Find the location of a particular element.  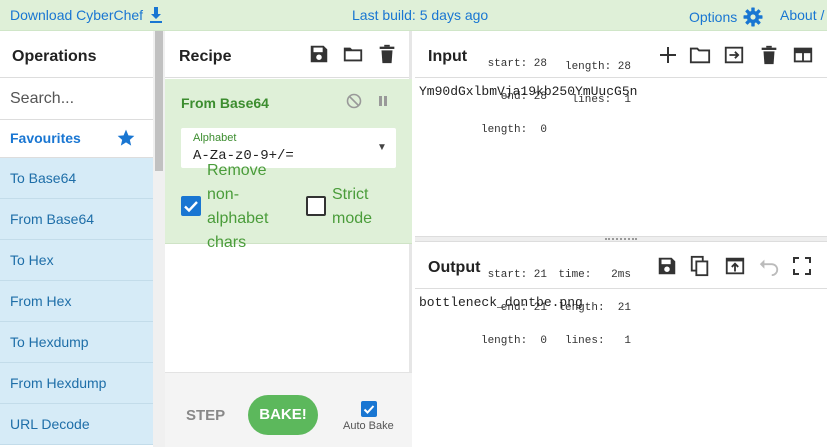

favourites-category: Favourites is located at coordinates (76, 139).